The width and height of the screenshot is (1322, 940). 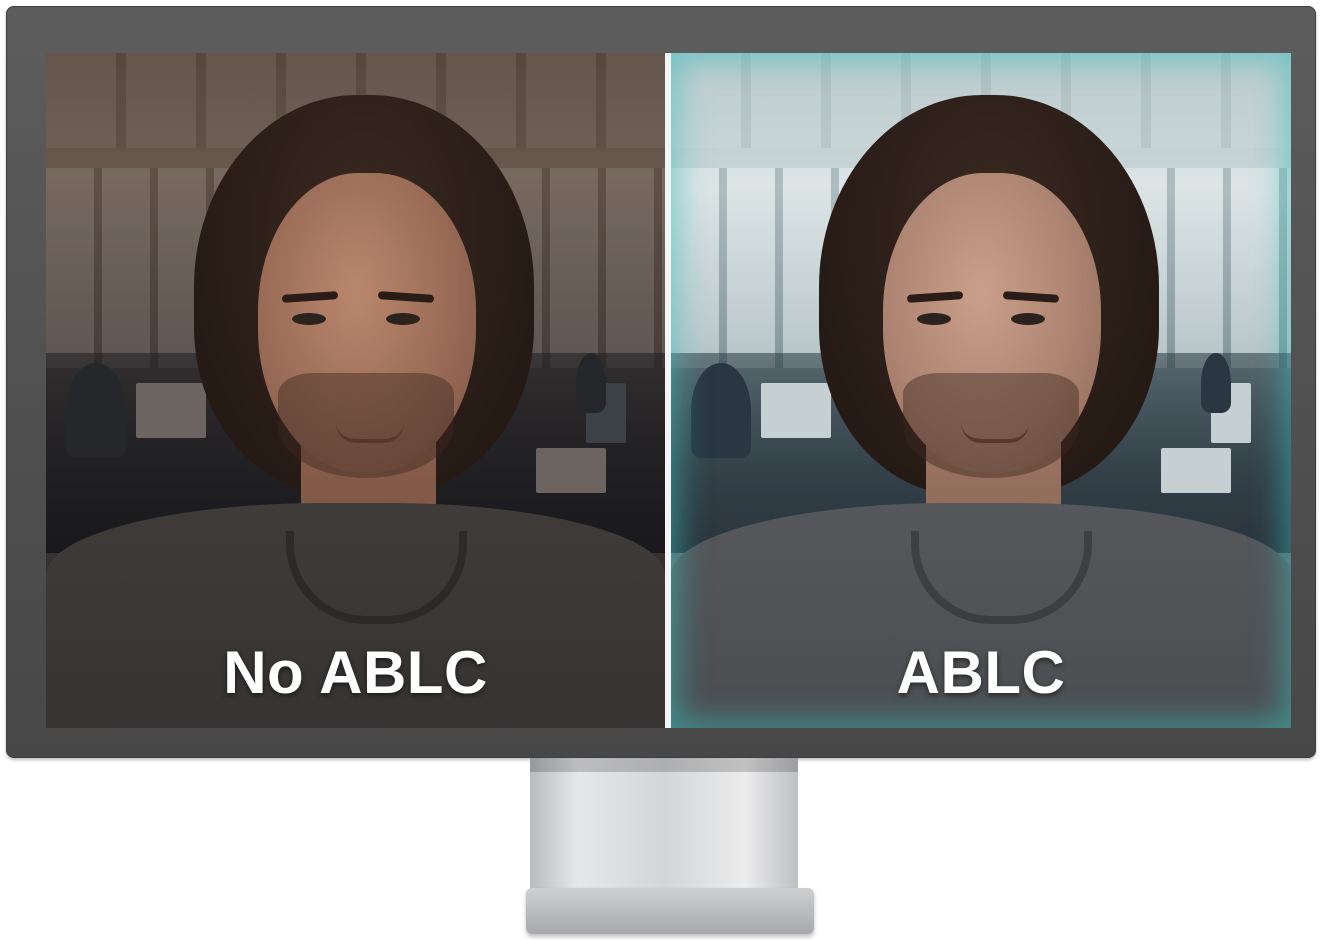 I want to click on label-ablc: ABLC, so click(x=981, y=672).